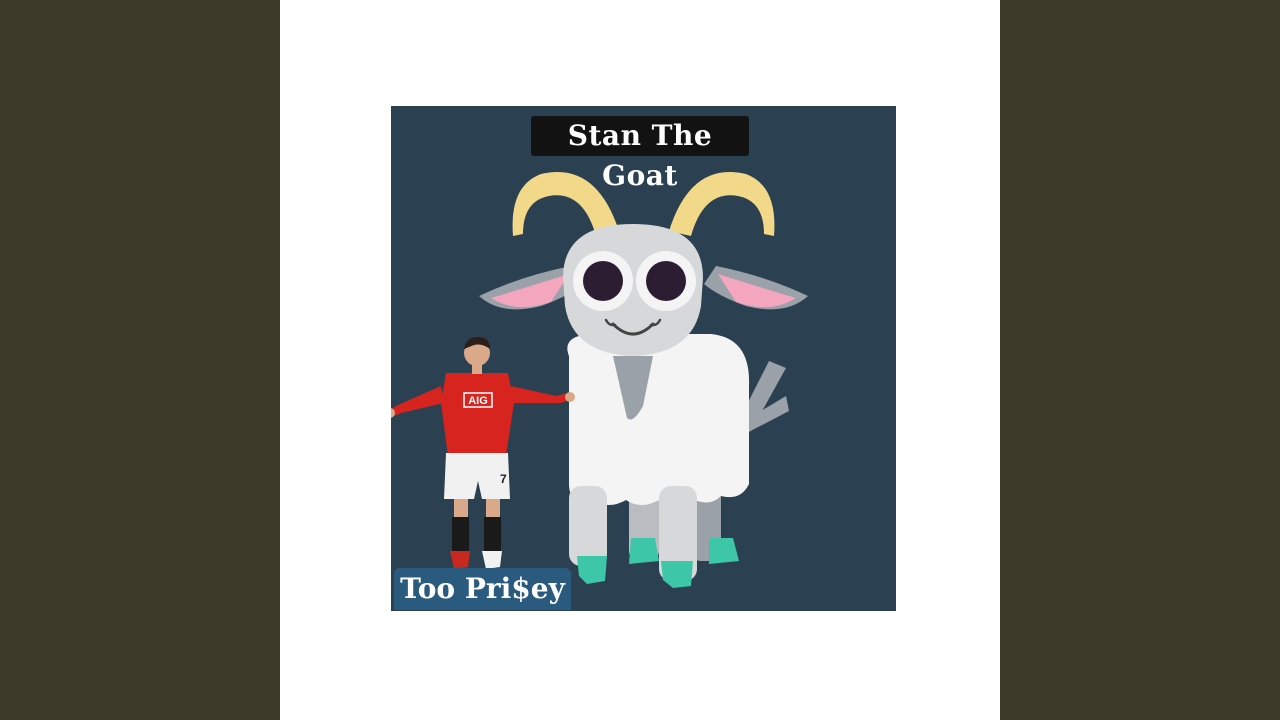  I want to click on artist-name: Too Pri$ey, so click(482, 589).